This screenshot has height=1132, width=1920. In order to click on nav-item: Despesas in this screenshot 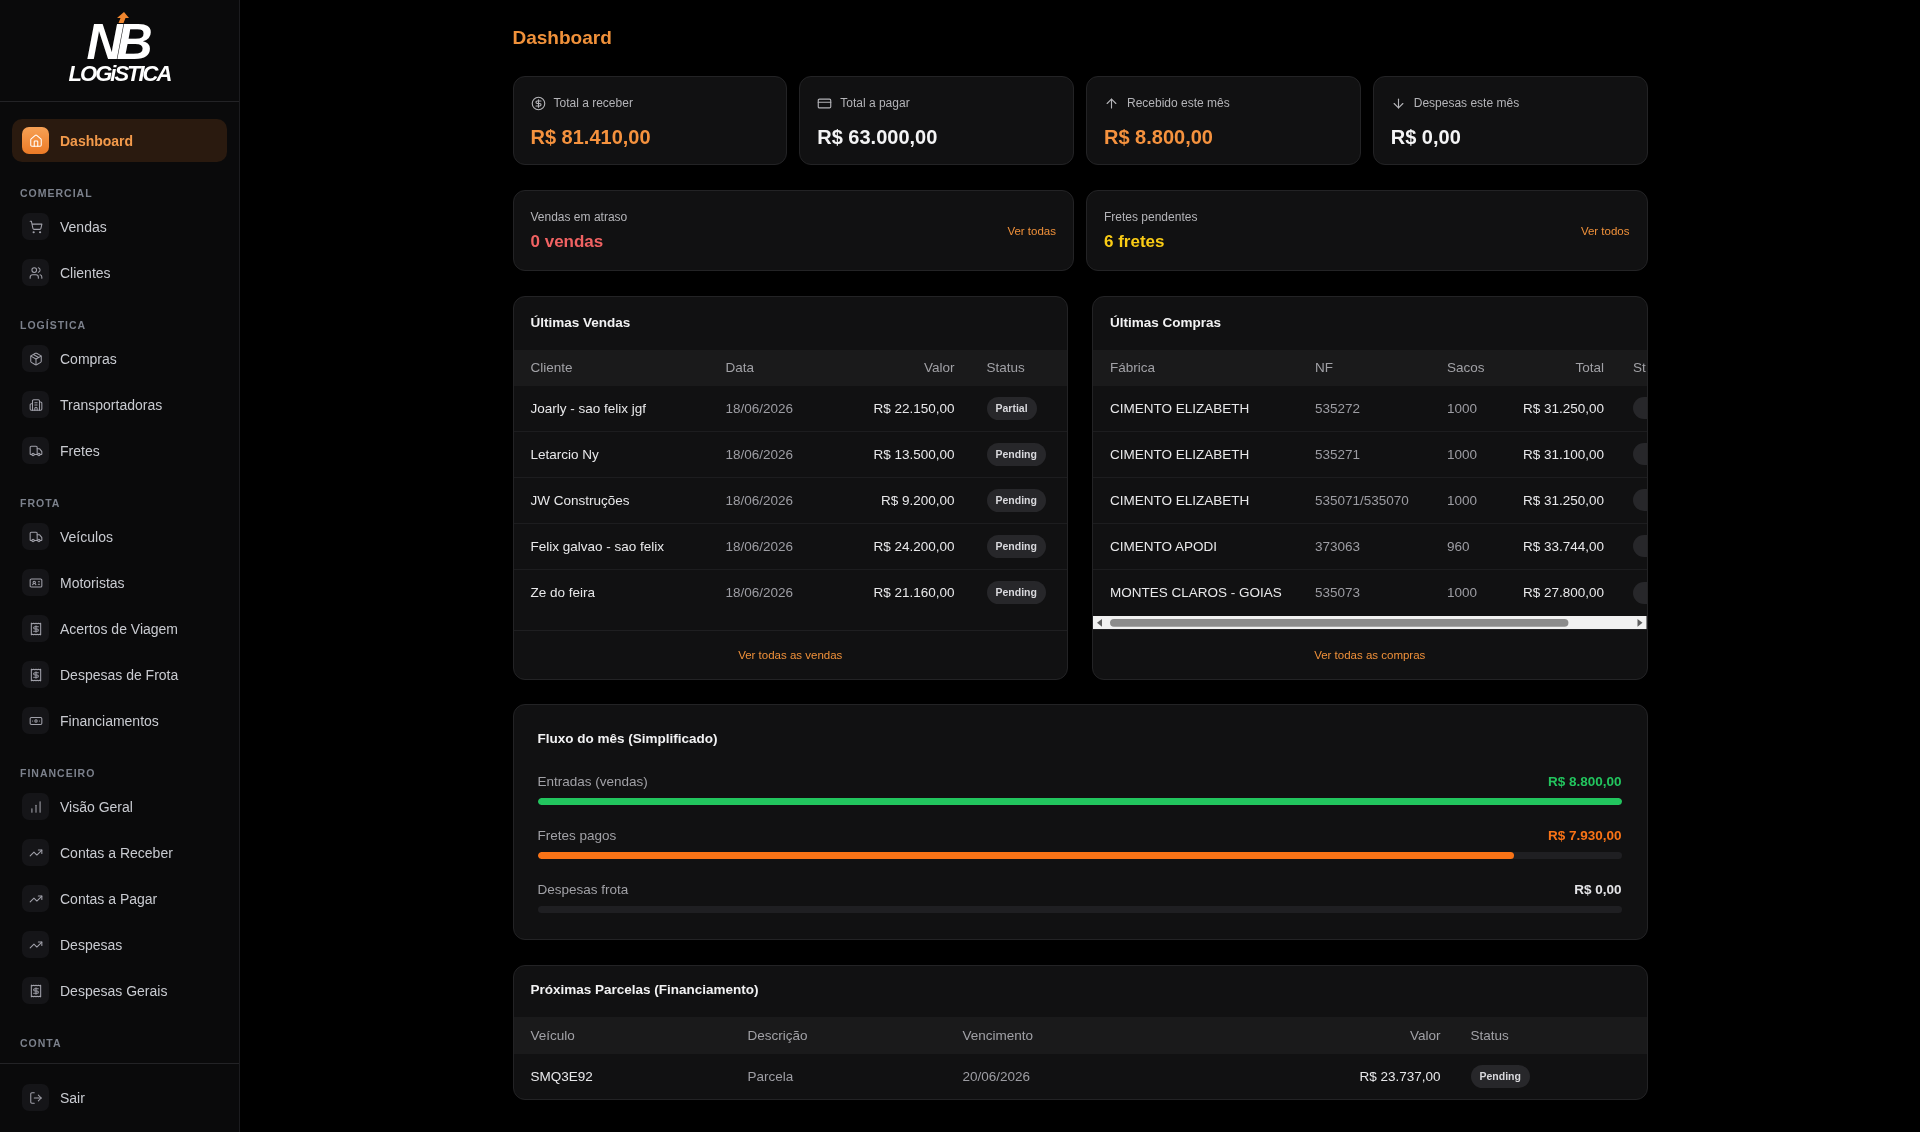, I will do `click(119, 944)`.